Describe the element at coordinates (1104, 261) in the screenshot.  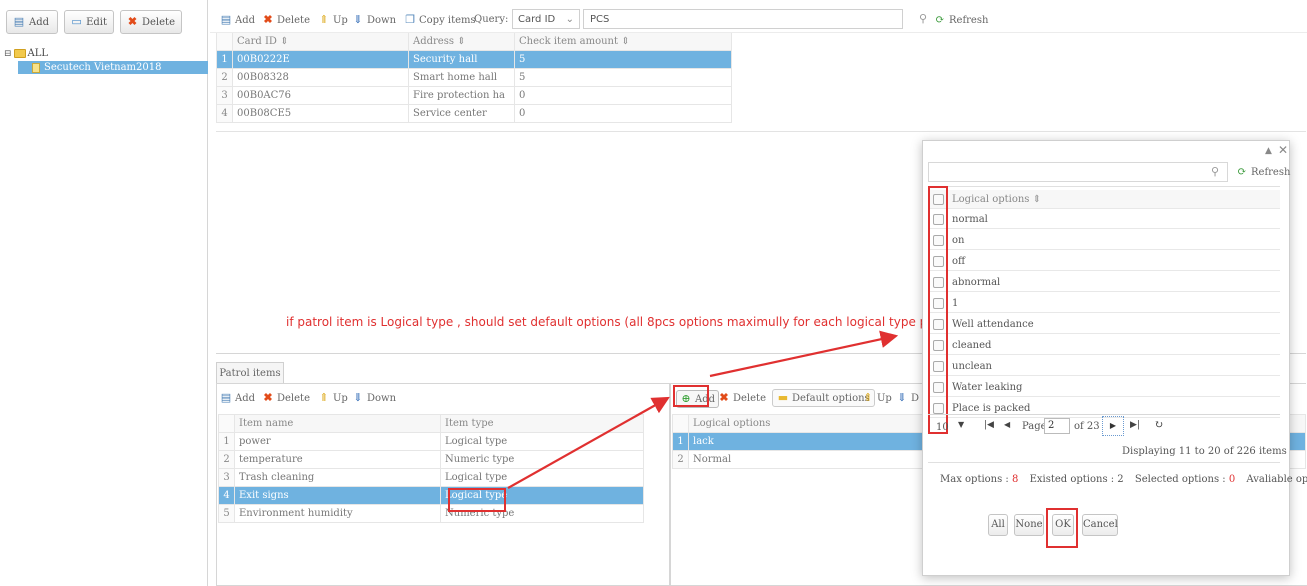
I see `list-item: off` at that location.